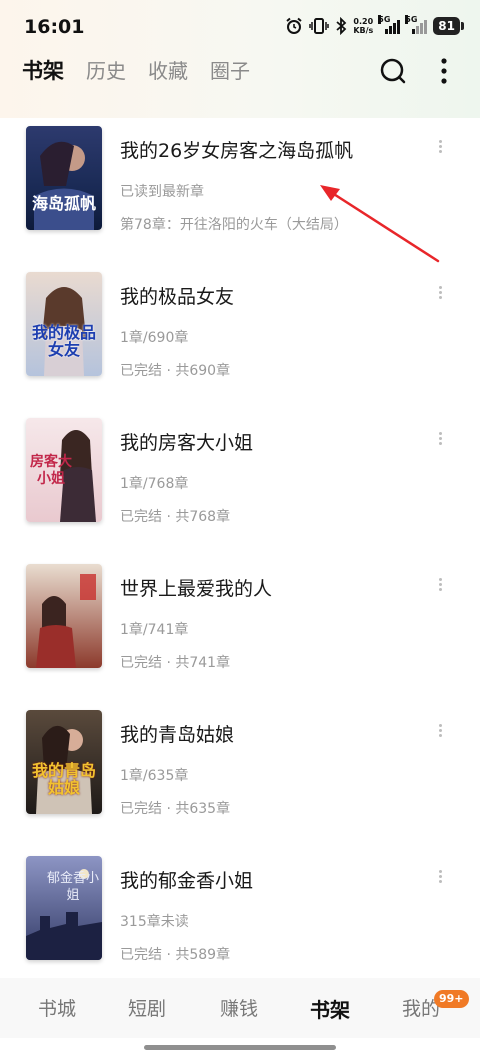 This screenshot has height=1059, width=480. What do you see at coordinates (294, 26) in the screenshot?
I see `alarm-icon` at bounding box center [294, 26].